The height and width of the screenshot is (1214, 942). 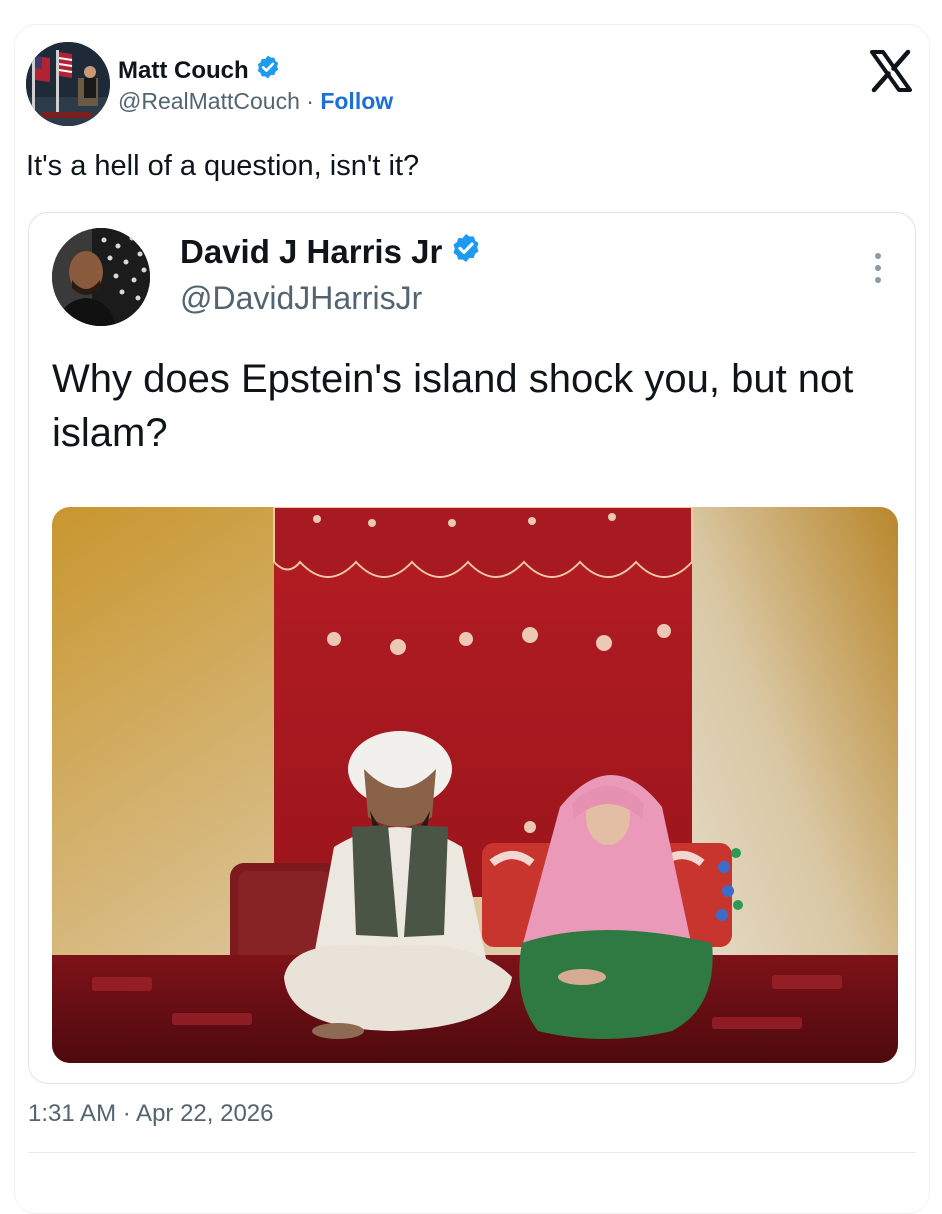 I want to click on quoted-verified-badge-icon, so click(x=466, y=252).